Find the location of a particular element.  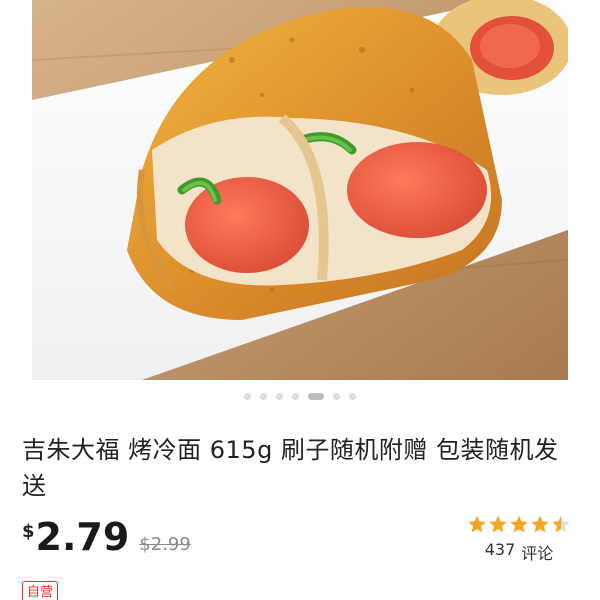

review-count-label: 评论 is located at coordinates (537, 553).